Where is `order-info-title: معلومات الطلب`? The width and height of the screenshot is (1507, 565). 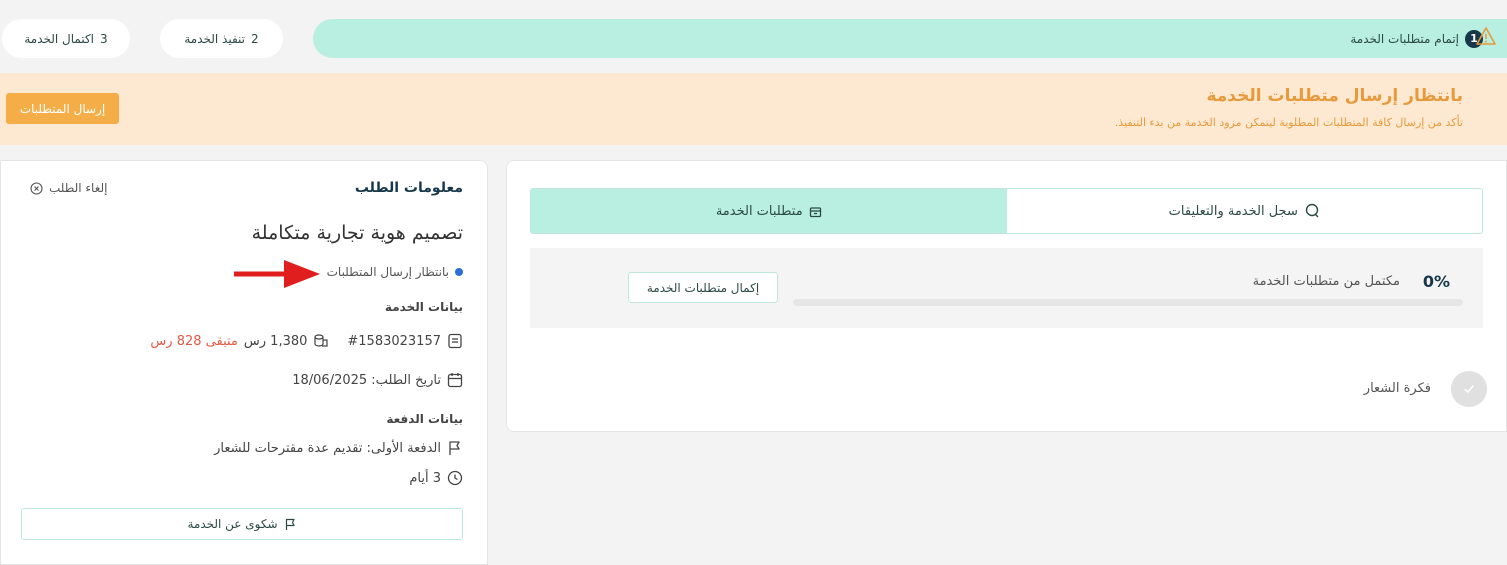
order-info-title: معلومات الطلب is located at coordinates (408, 188).